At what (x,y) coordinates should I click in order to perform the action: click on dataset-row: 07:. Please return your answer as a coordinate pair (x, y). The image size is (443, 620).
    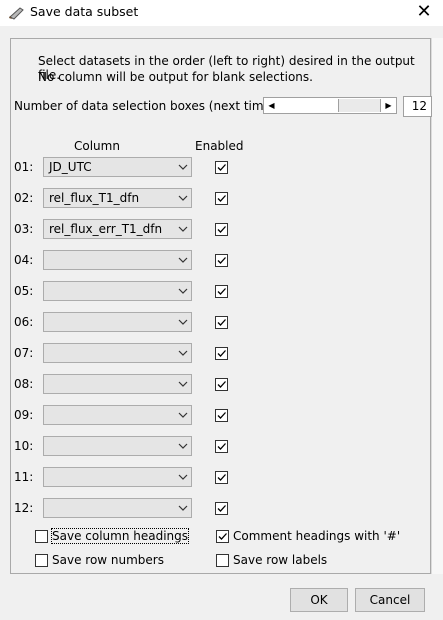
    Looking at the image, I should click on (221, 353).